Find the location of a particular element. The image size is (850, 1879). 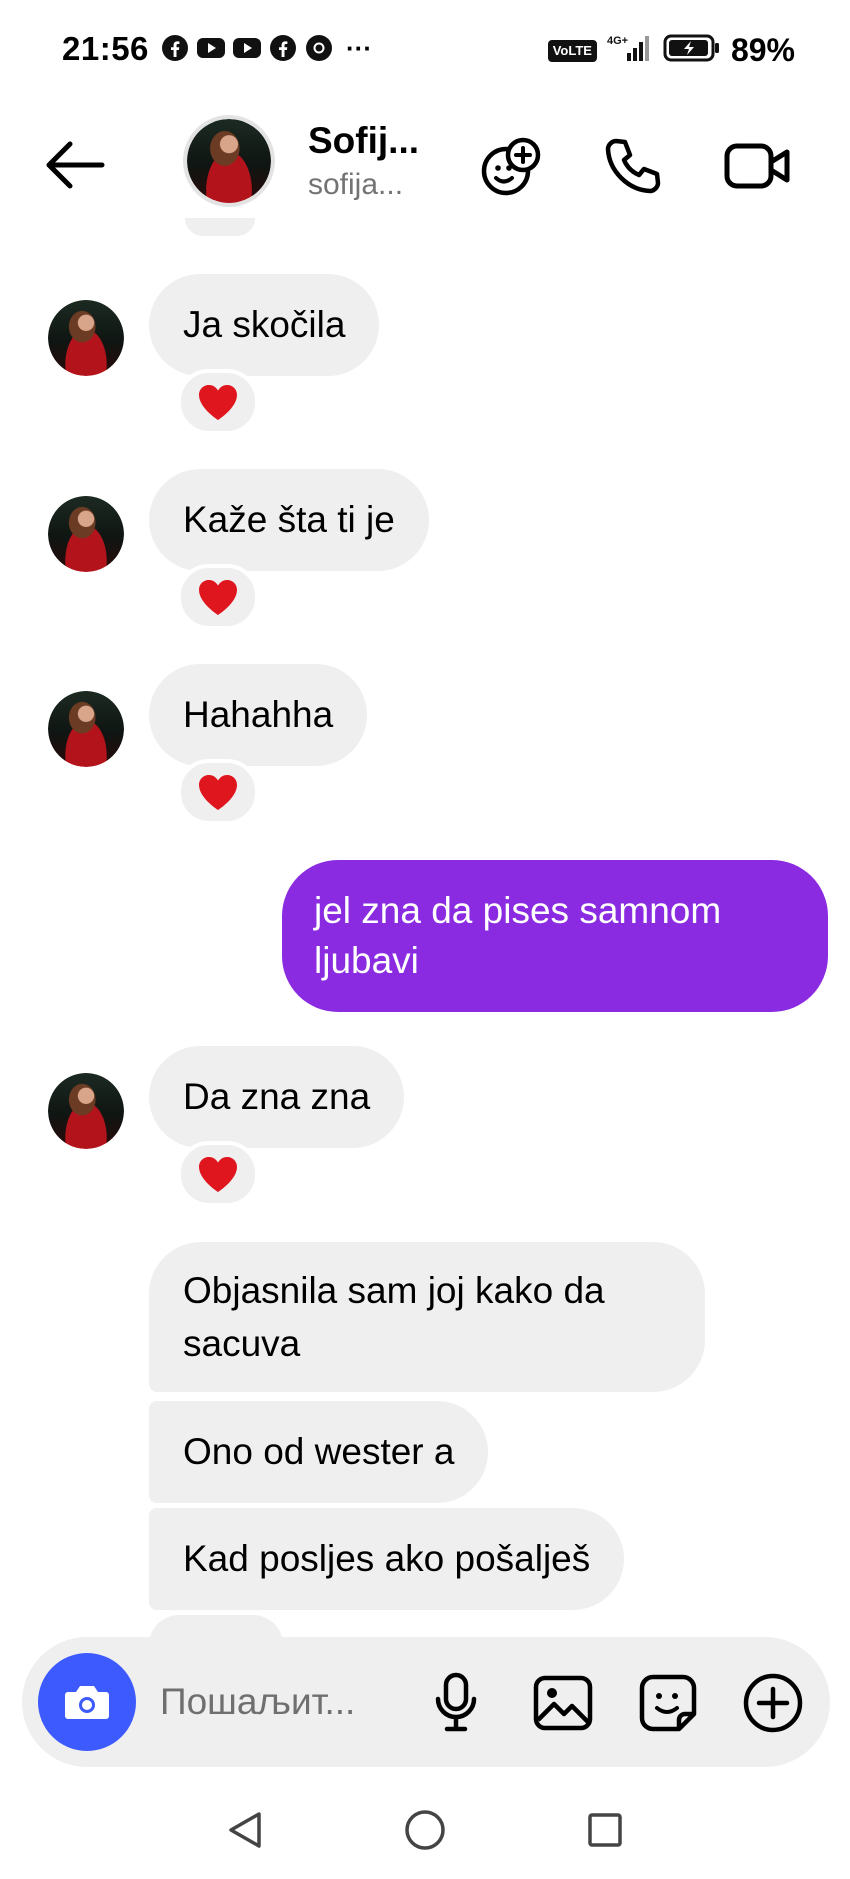

effects-button is located at coordinates (511, 166).